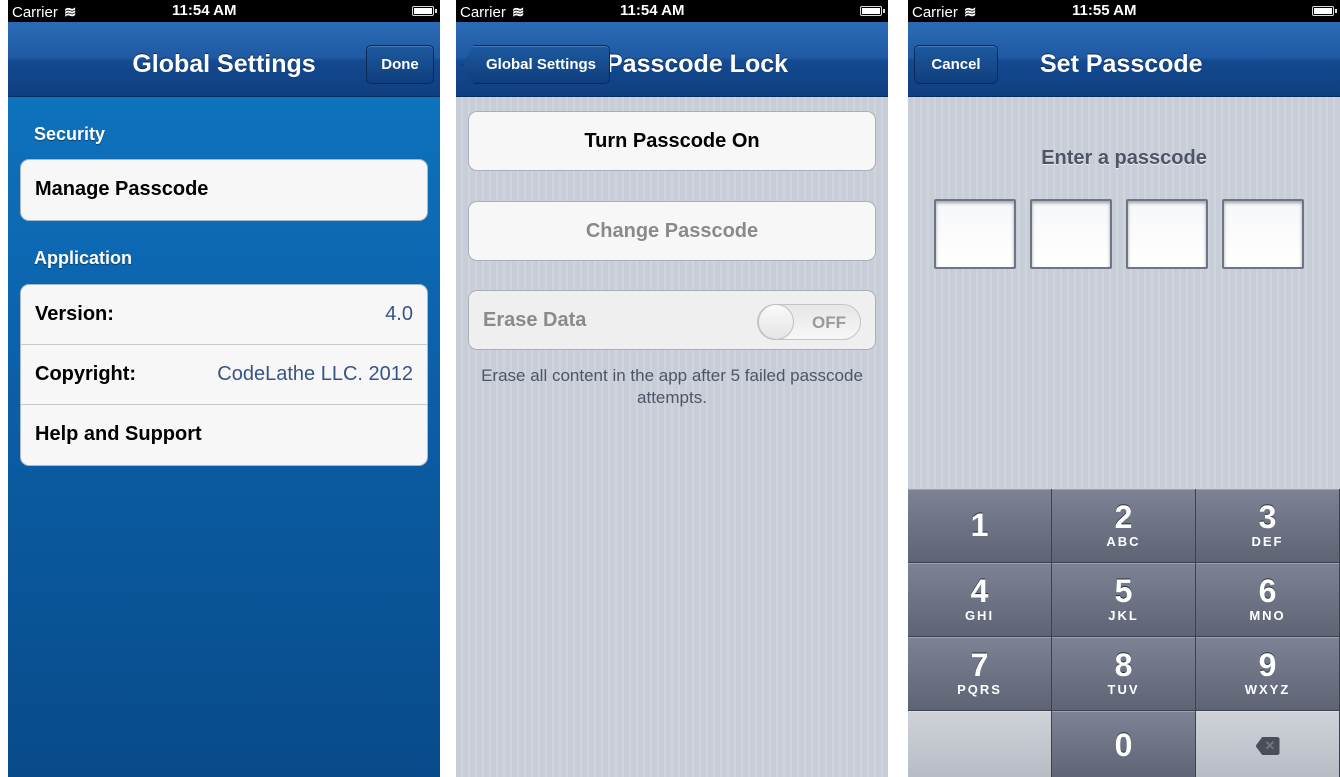 This screenshot has width=1340, height=777. What do you see at coordinates (776, 322) in the screenshot?
I see `toggle-knob` at bounding box center [776, 322].